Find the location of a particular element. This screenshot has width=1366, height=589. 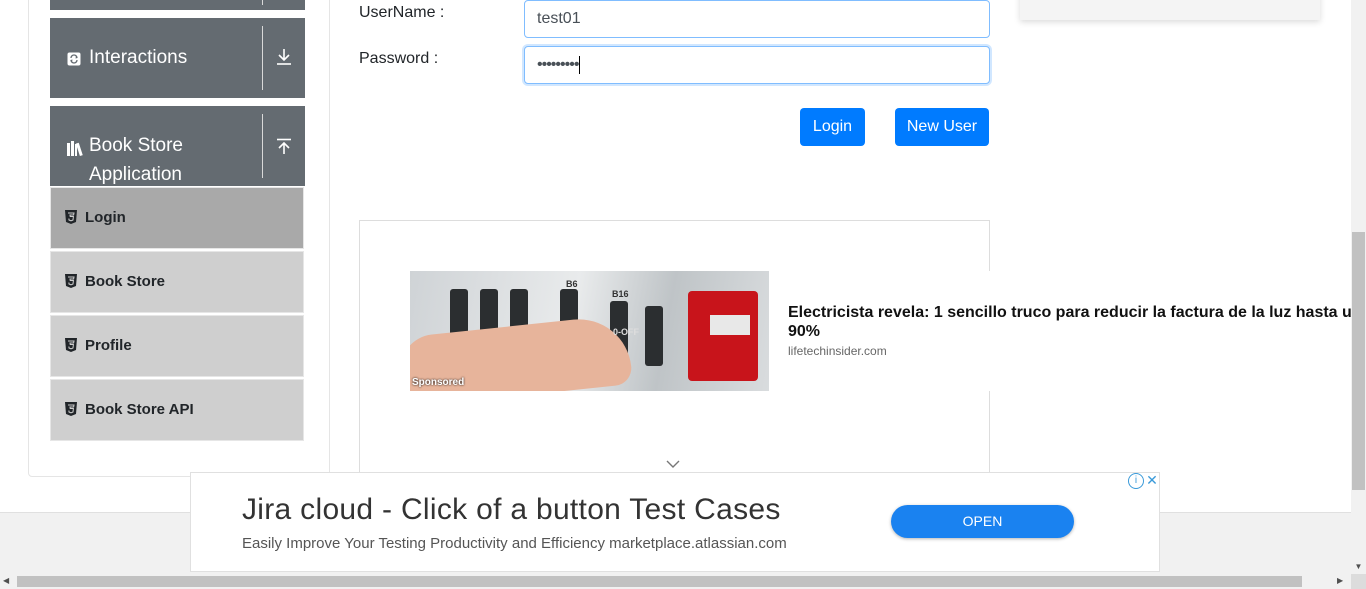

arrow-up-icon is located at coordinates (284, 149).